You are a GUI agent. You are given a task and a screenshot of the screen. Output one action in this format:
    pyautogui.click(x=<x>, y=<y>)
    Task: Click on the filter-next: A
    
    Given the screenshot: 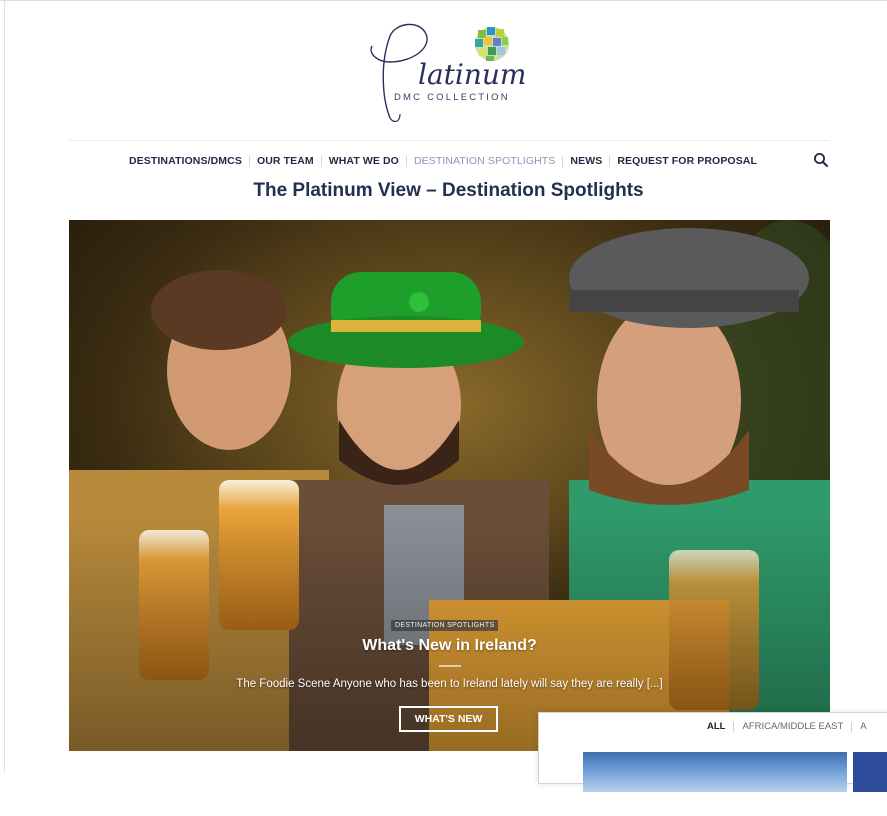 What is the action you would take?
    pyautogui.click(x=863, y=726)
    